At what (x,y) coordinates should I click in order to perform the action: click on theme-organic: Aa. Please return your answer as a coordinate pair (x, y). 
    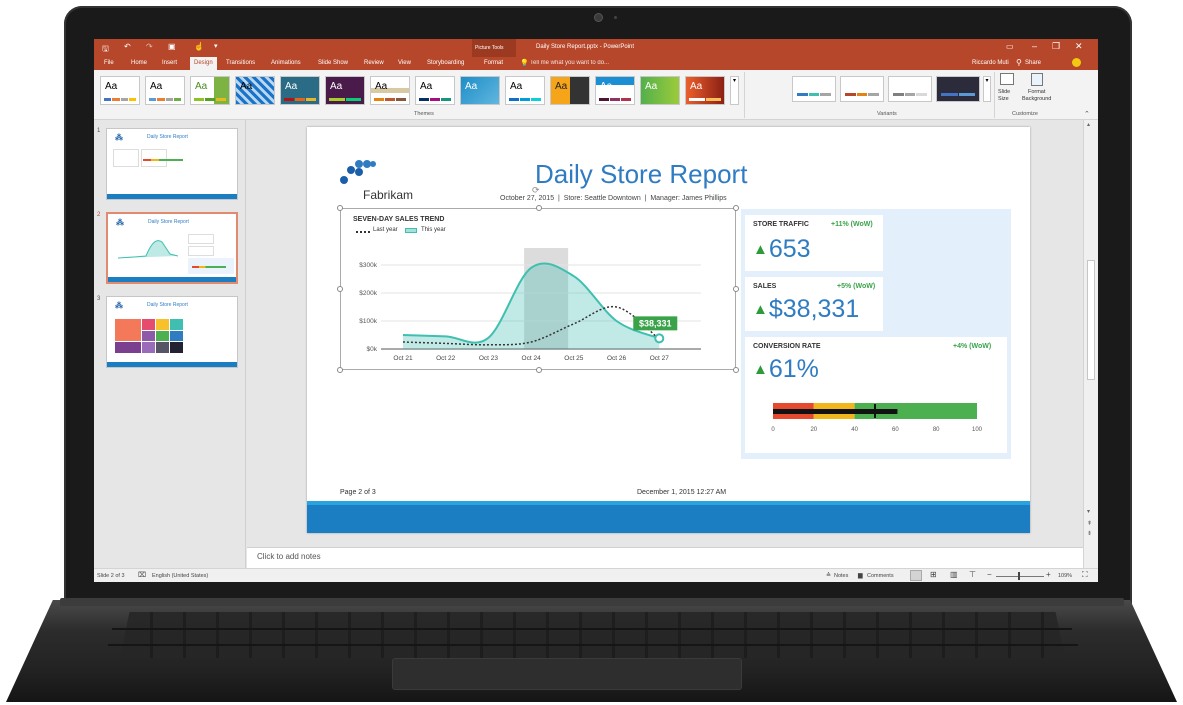
    Looking at the image, I should click on (345, 90).